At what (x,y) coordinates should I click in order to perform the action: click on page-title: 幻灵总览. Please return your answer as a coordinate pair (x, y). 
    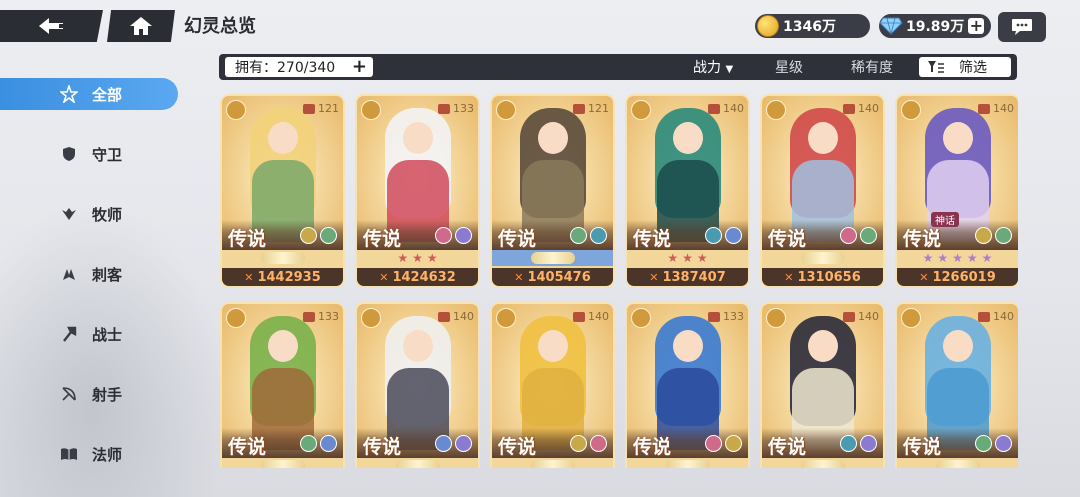
    Looking at the image, I should click on (220, 26).